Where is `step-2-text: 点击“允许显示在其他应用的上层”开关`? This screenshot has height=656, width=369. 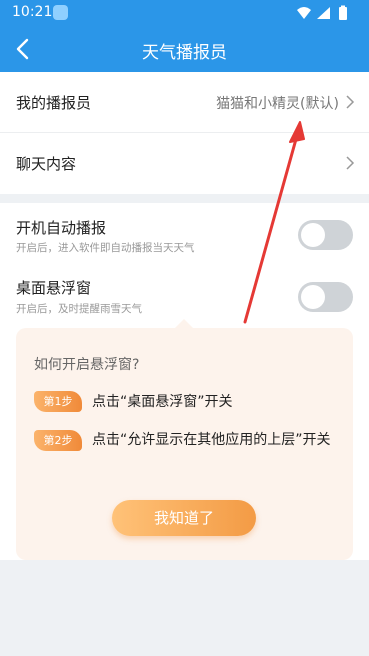
step-2-text: 点击“允许显示在其他应用的上层”开关 is located at coordinates (211, 440).